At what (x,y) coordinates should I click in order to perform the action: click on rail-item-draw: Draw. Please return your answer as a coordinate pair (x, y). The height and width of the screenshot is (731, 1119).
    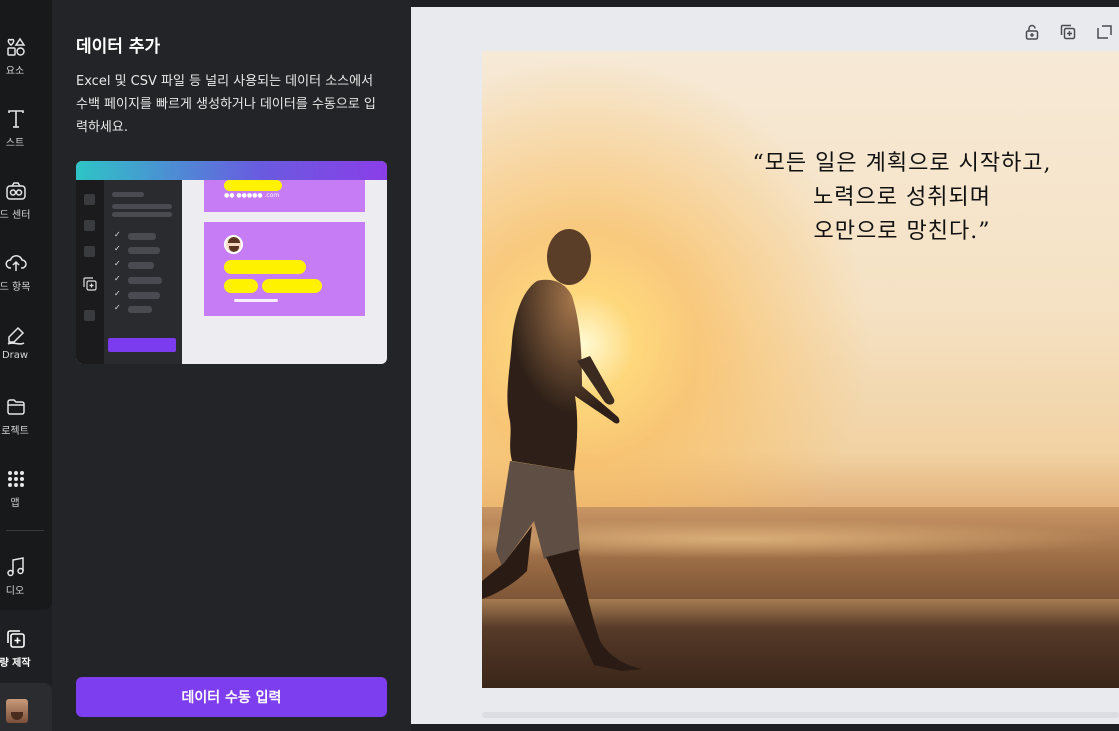
    Looking at the image, I should click on (26, 352).